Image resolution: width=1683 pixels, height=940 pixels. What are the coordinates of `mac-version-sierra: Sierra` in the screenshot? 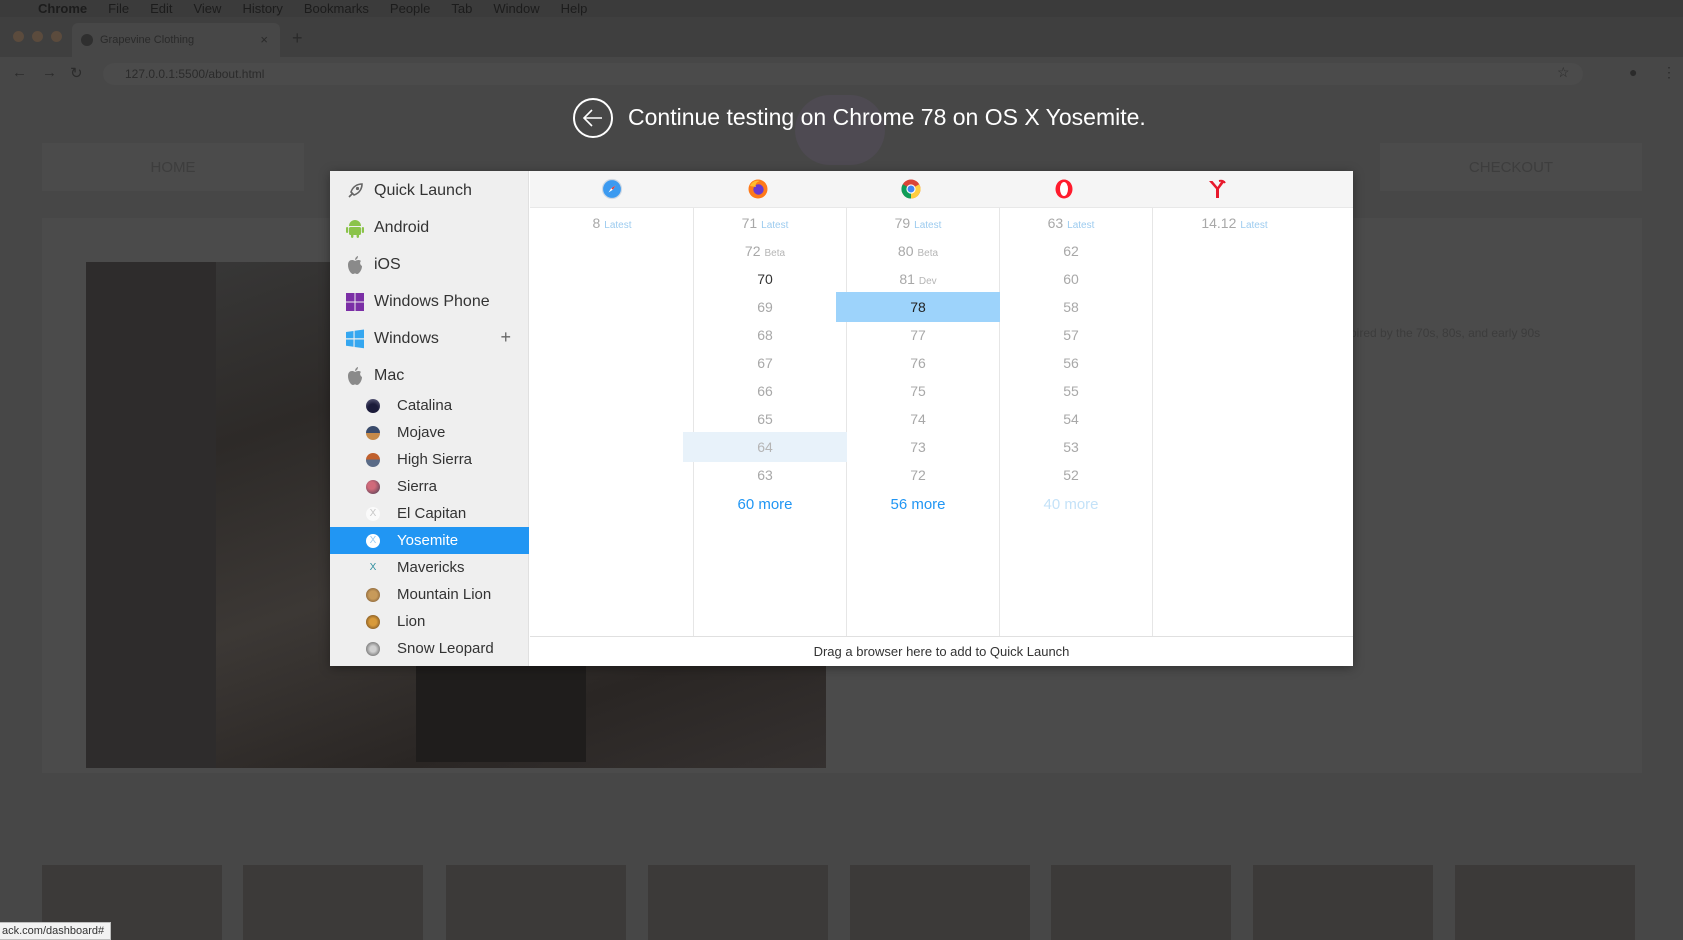 It's located at (429, 486).